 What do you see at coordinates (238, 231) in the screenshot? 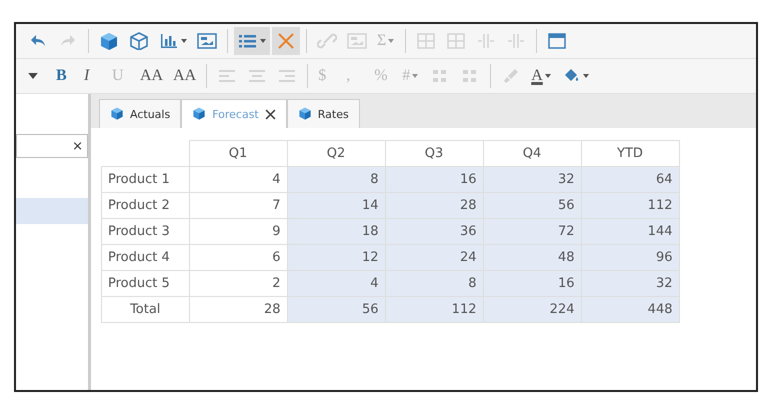
I see `table-cell: 9` at bounding box center [238, 231].